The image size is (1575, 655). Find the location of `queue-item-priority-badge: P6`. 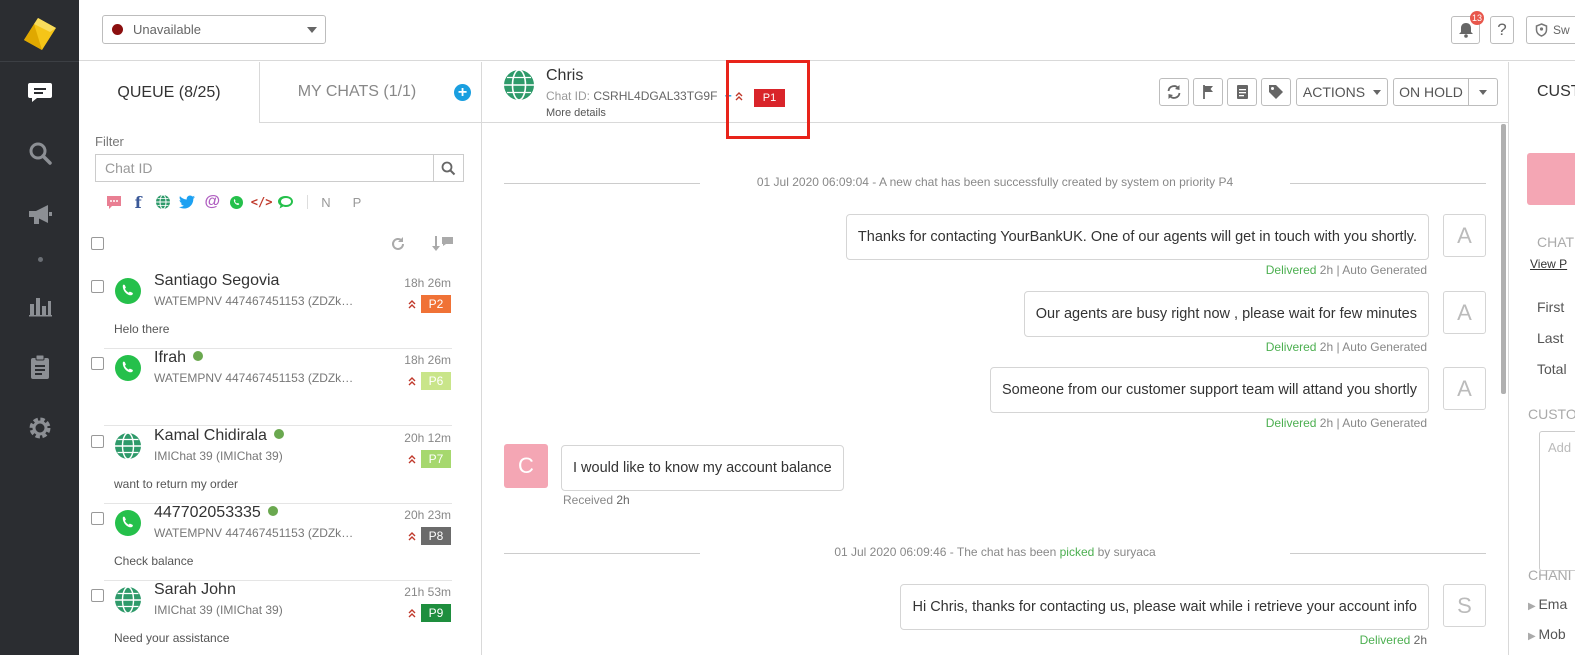

queue-item-priority-badge: P6 is located at coordinates (436, 381).